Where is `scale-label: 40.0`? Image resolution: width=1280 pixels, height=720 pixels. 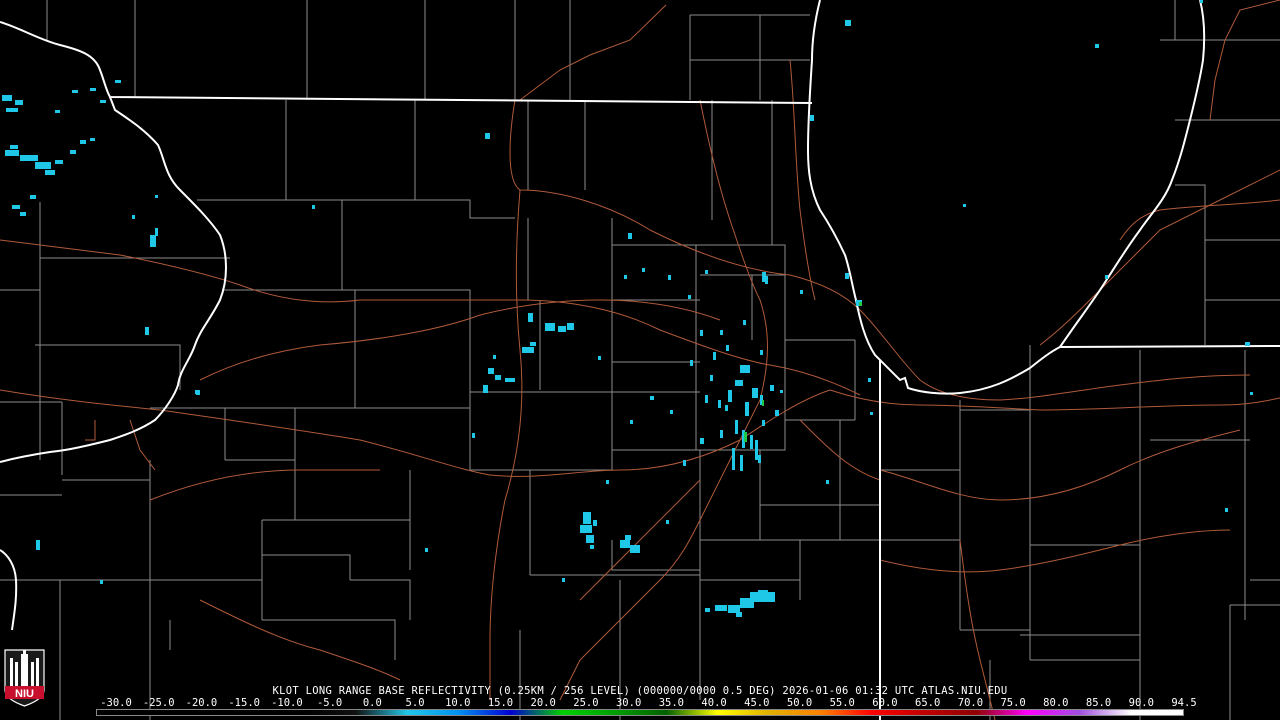
scale-label: 40.0 is located at coordinates (714, 703).